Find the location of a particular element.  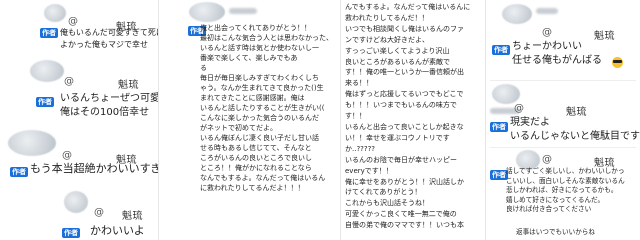

reply-text: ちょーかわいい 任せる俺もがんばる is located at coordinates (557, 53).